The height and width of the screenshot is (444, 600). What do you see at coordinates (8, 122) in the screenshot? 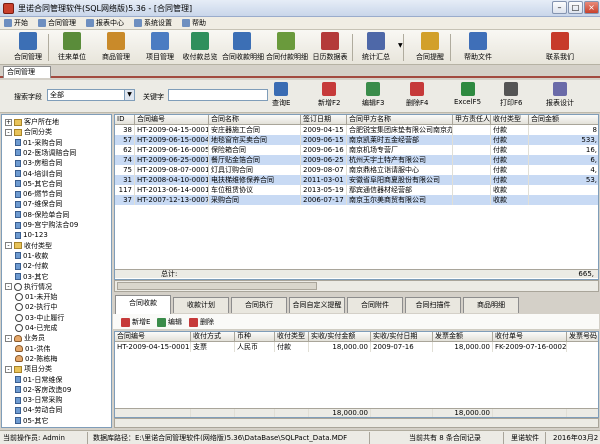
I see `expand-icon: +` at bounding box center [8, 122].